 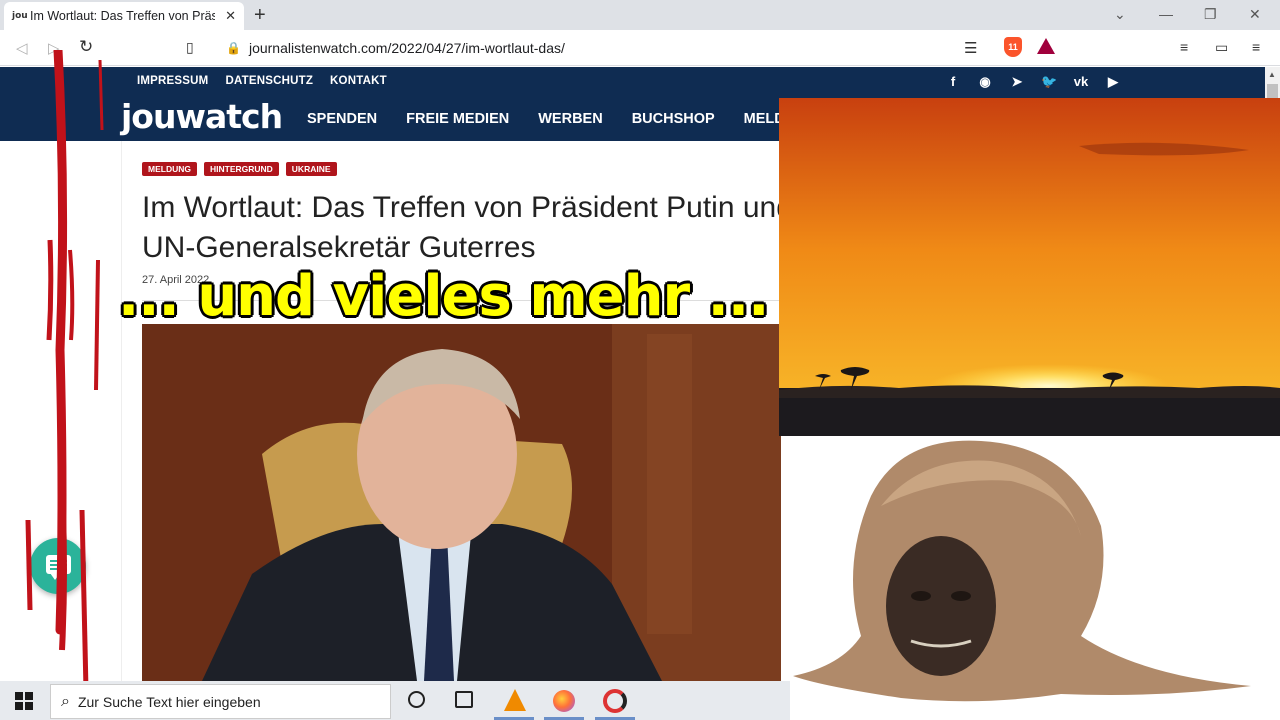 I want to click on vk-icon: vk, so click(x=1081, y=82).